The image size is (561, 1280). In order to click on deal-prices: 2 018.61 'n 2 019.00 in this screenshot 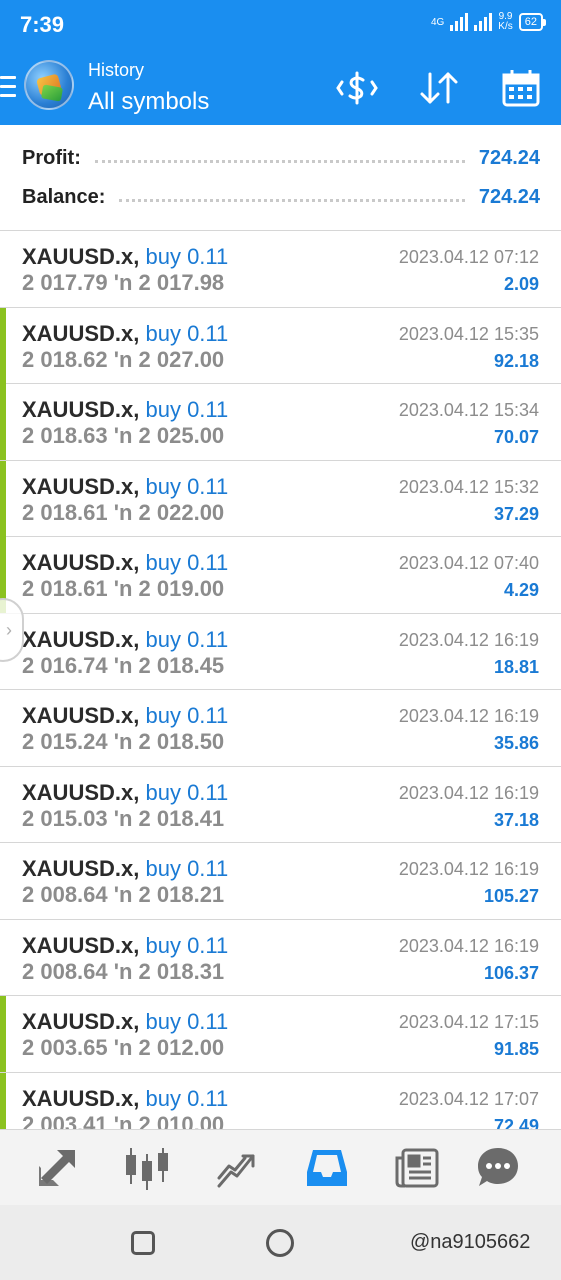, I will do `click(123, 588)`.